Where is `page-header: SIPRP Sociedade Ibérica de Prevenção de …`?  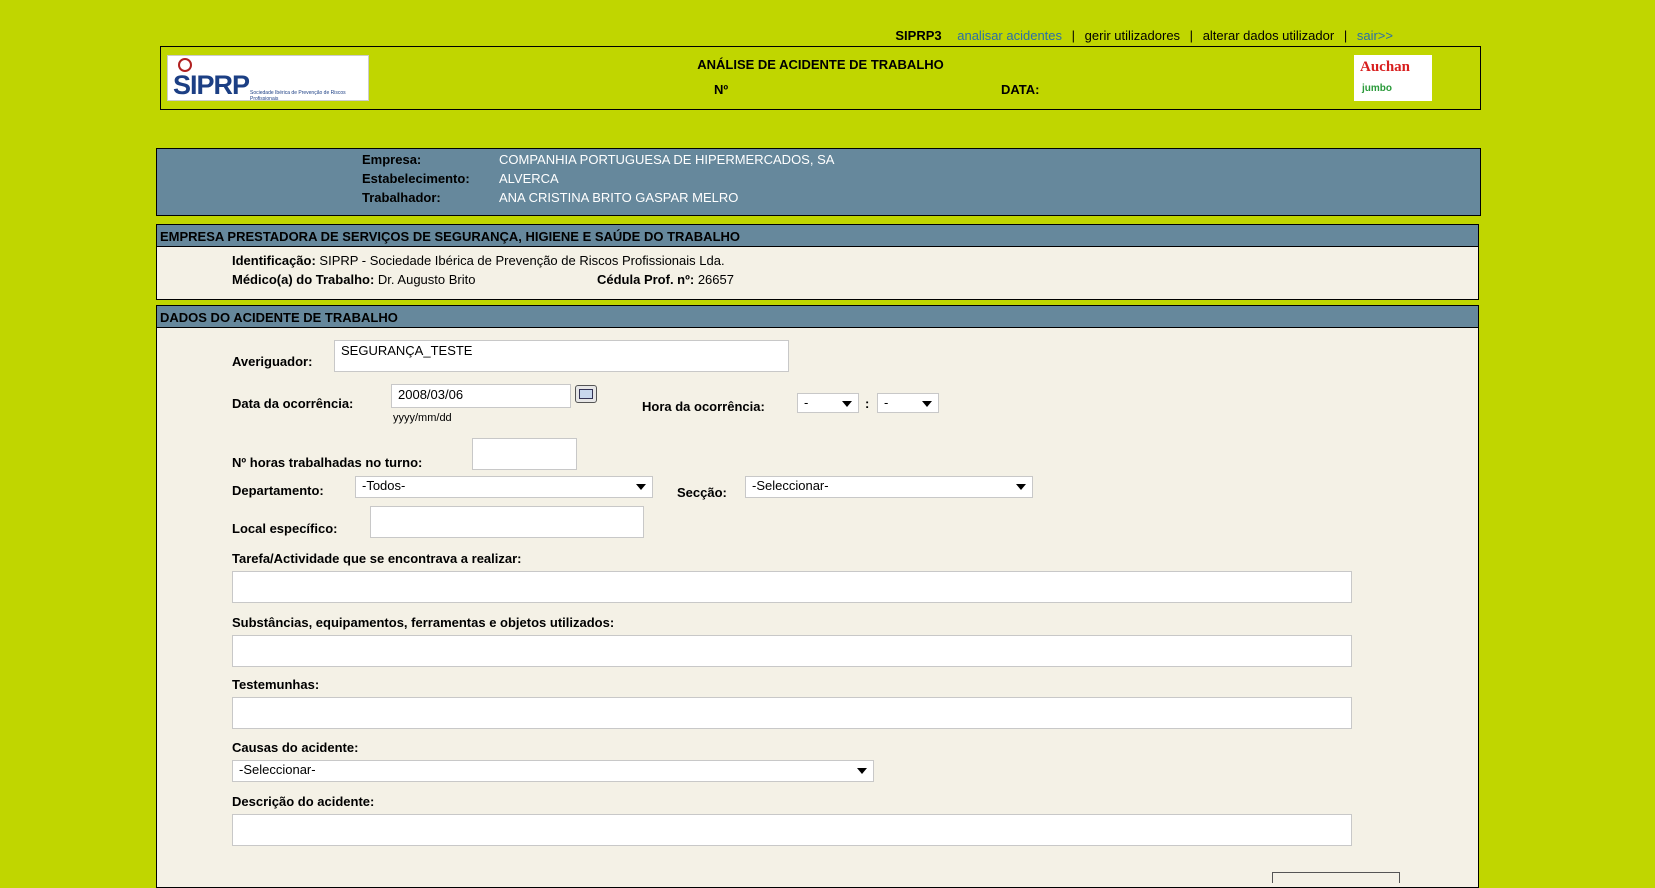
page-header: SIPRP Sociedade Ibérica de Prevenção de … is located at coordinates (820, 78).